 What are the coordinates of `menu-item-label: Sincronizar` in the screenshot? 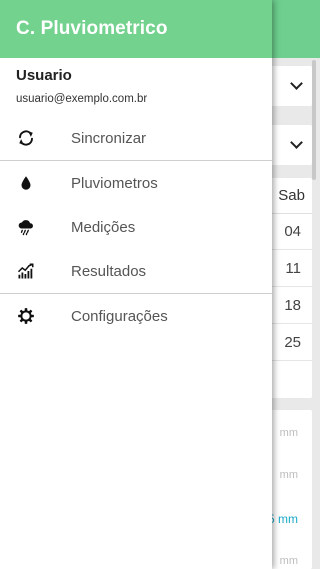 It's located at (109, 138).